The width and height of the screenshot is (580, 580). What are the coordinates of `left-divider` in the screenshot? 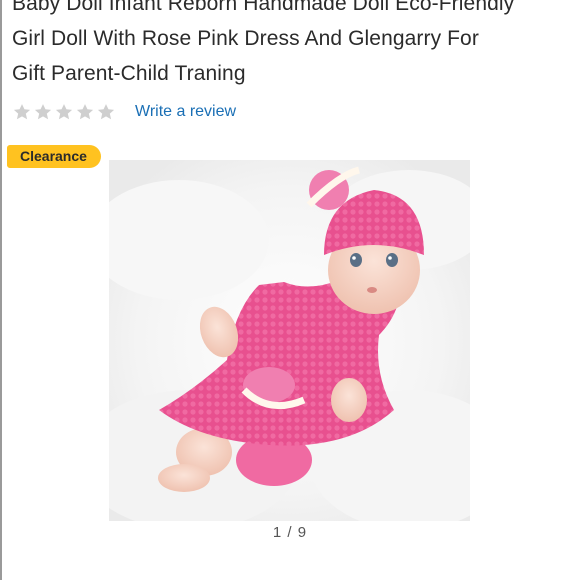 It's located at (1, 290).